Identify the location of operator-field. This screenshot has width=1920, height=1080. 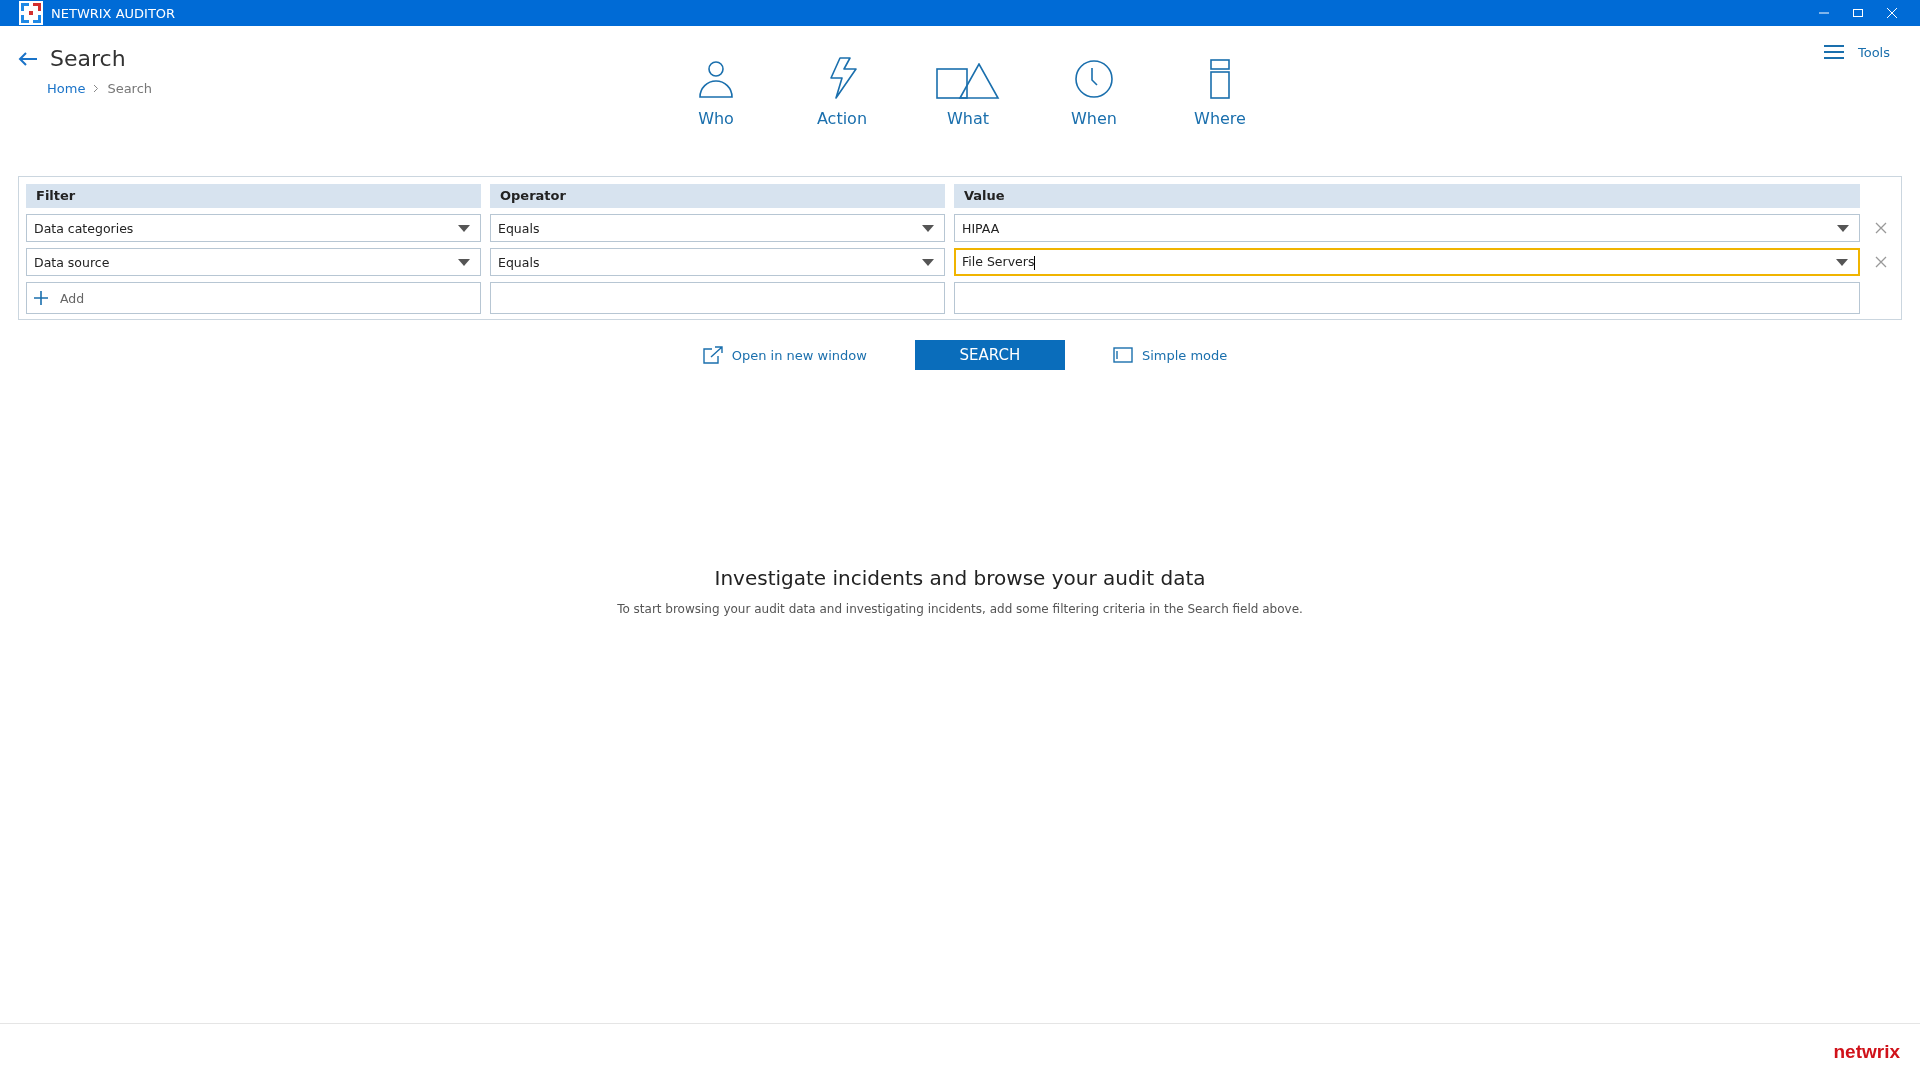
(717, 298).